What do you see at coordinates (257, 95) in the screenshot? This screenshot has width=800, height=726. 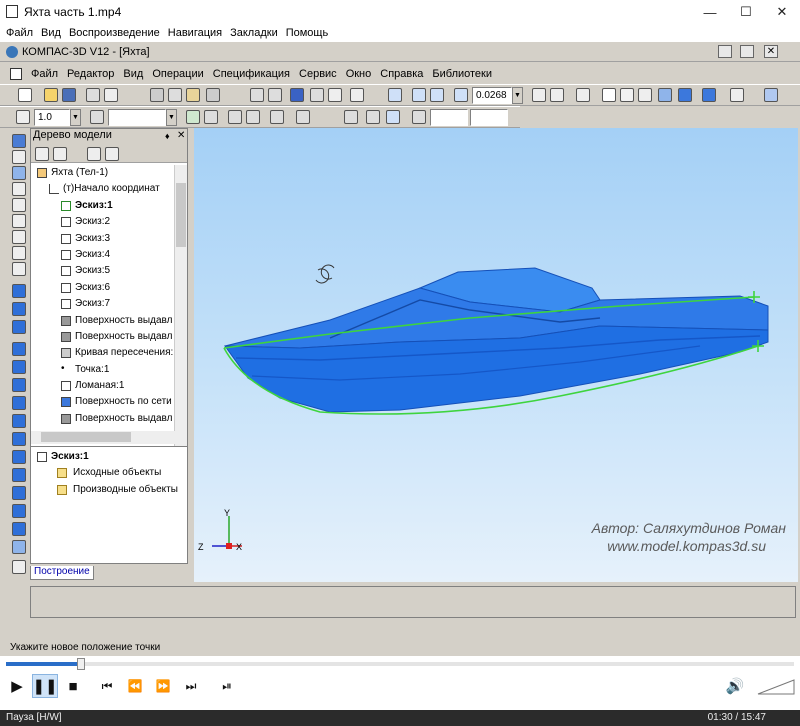 I see `undo-icon` at bounding box center [257, 95].